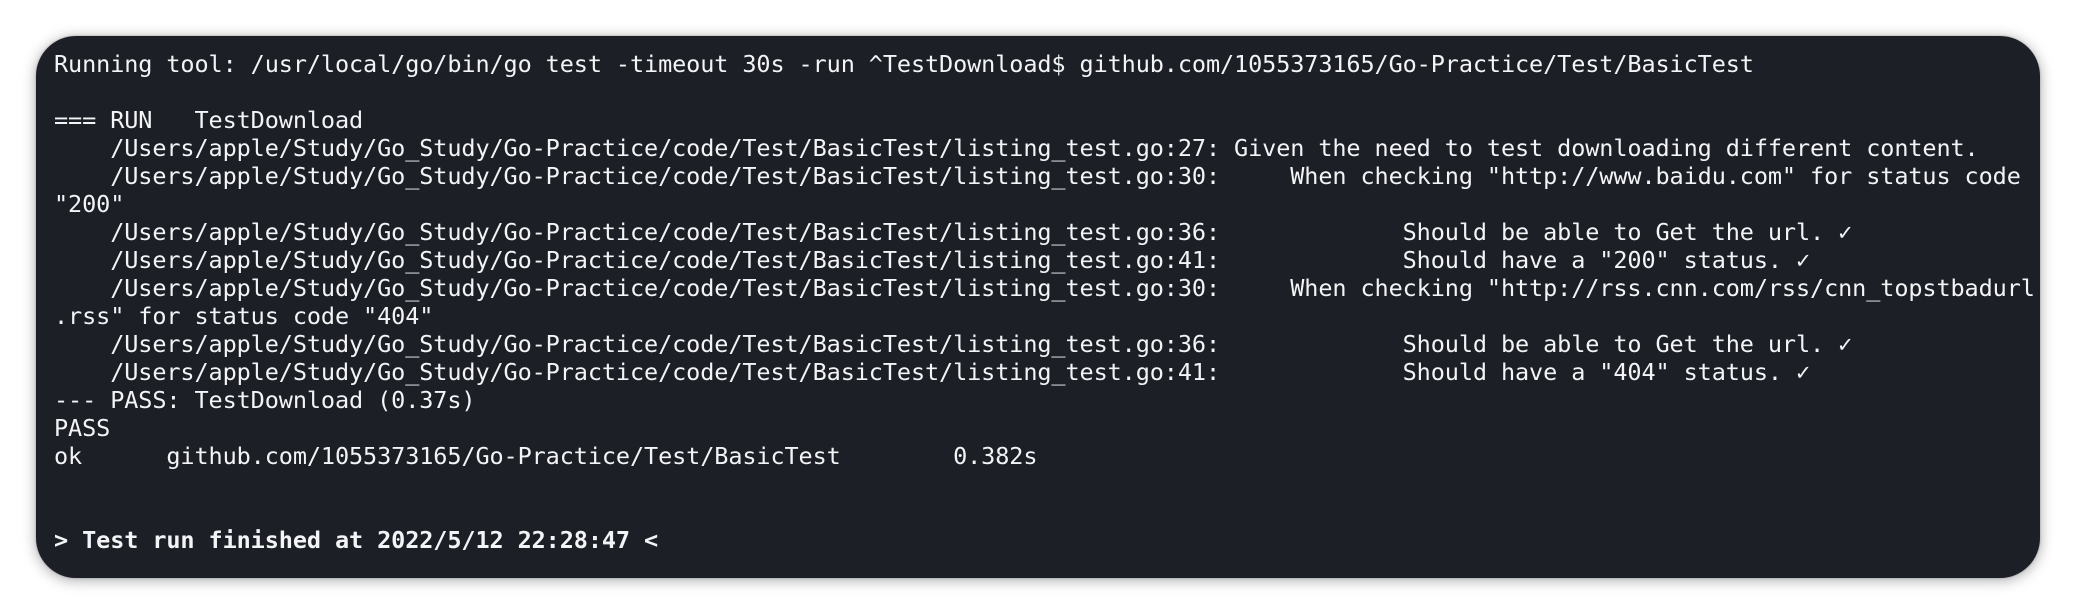 This screenshot has width=2076, height=614. What do you see at coordinates (244, 316) in the screenshot?
I see `test-log-line-wrap: .rss" for status code "404"` at bounding box center [244, 316].